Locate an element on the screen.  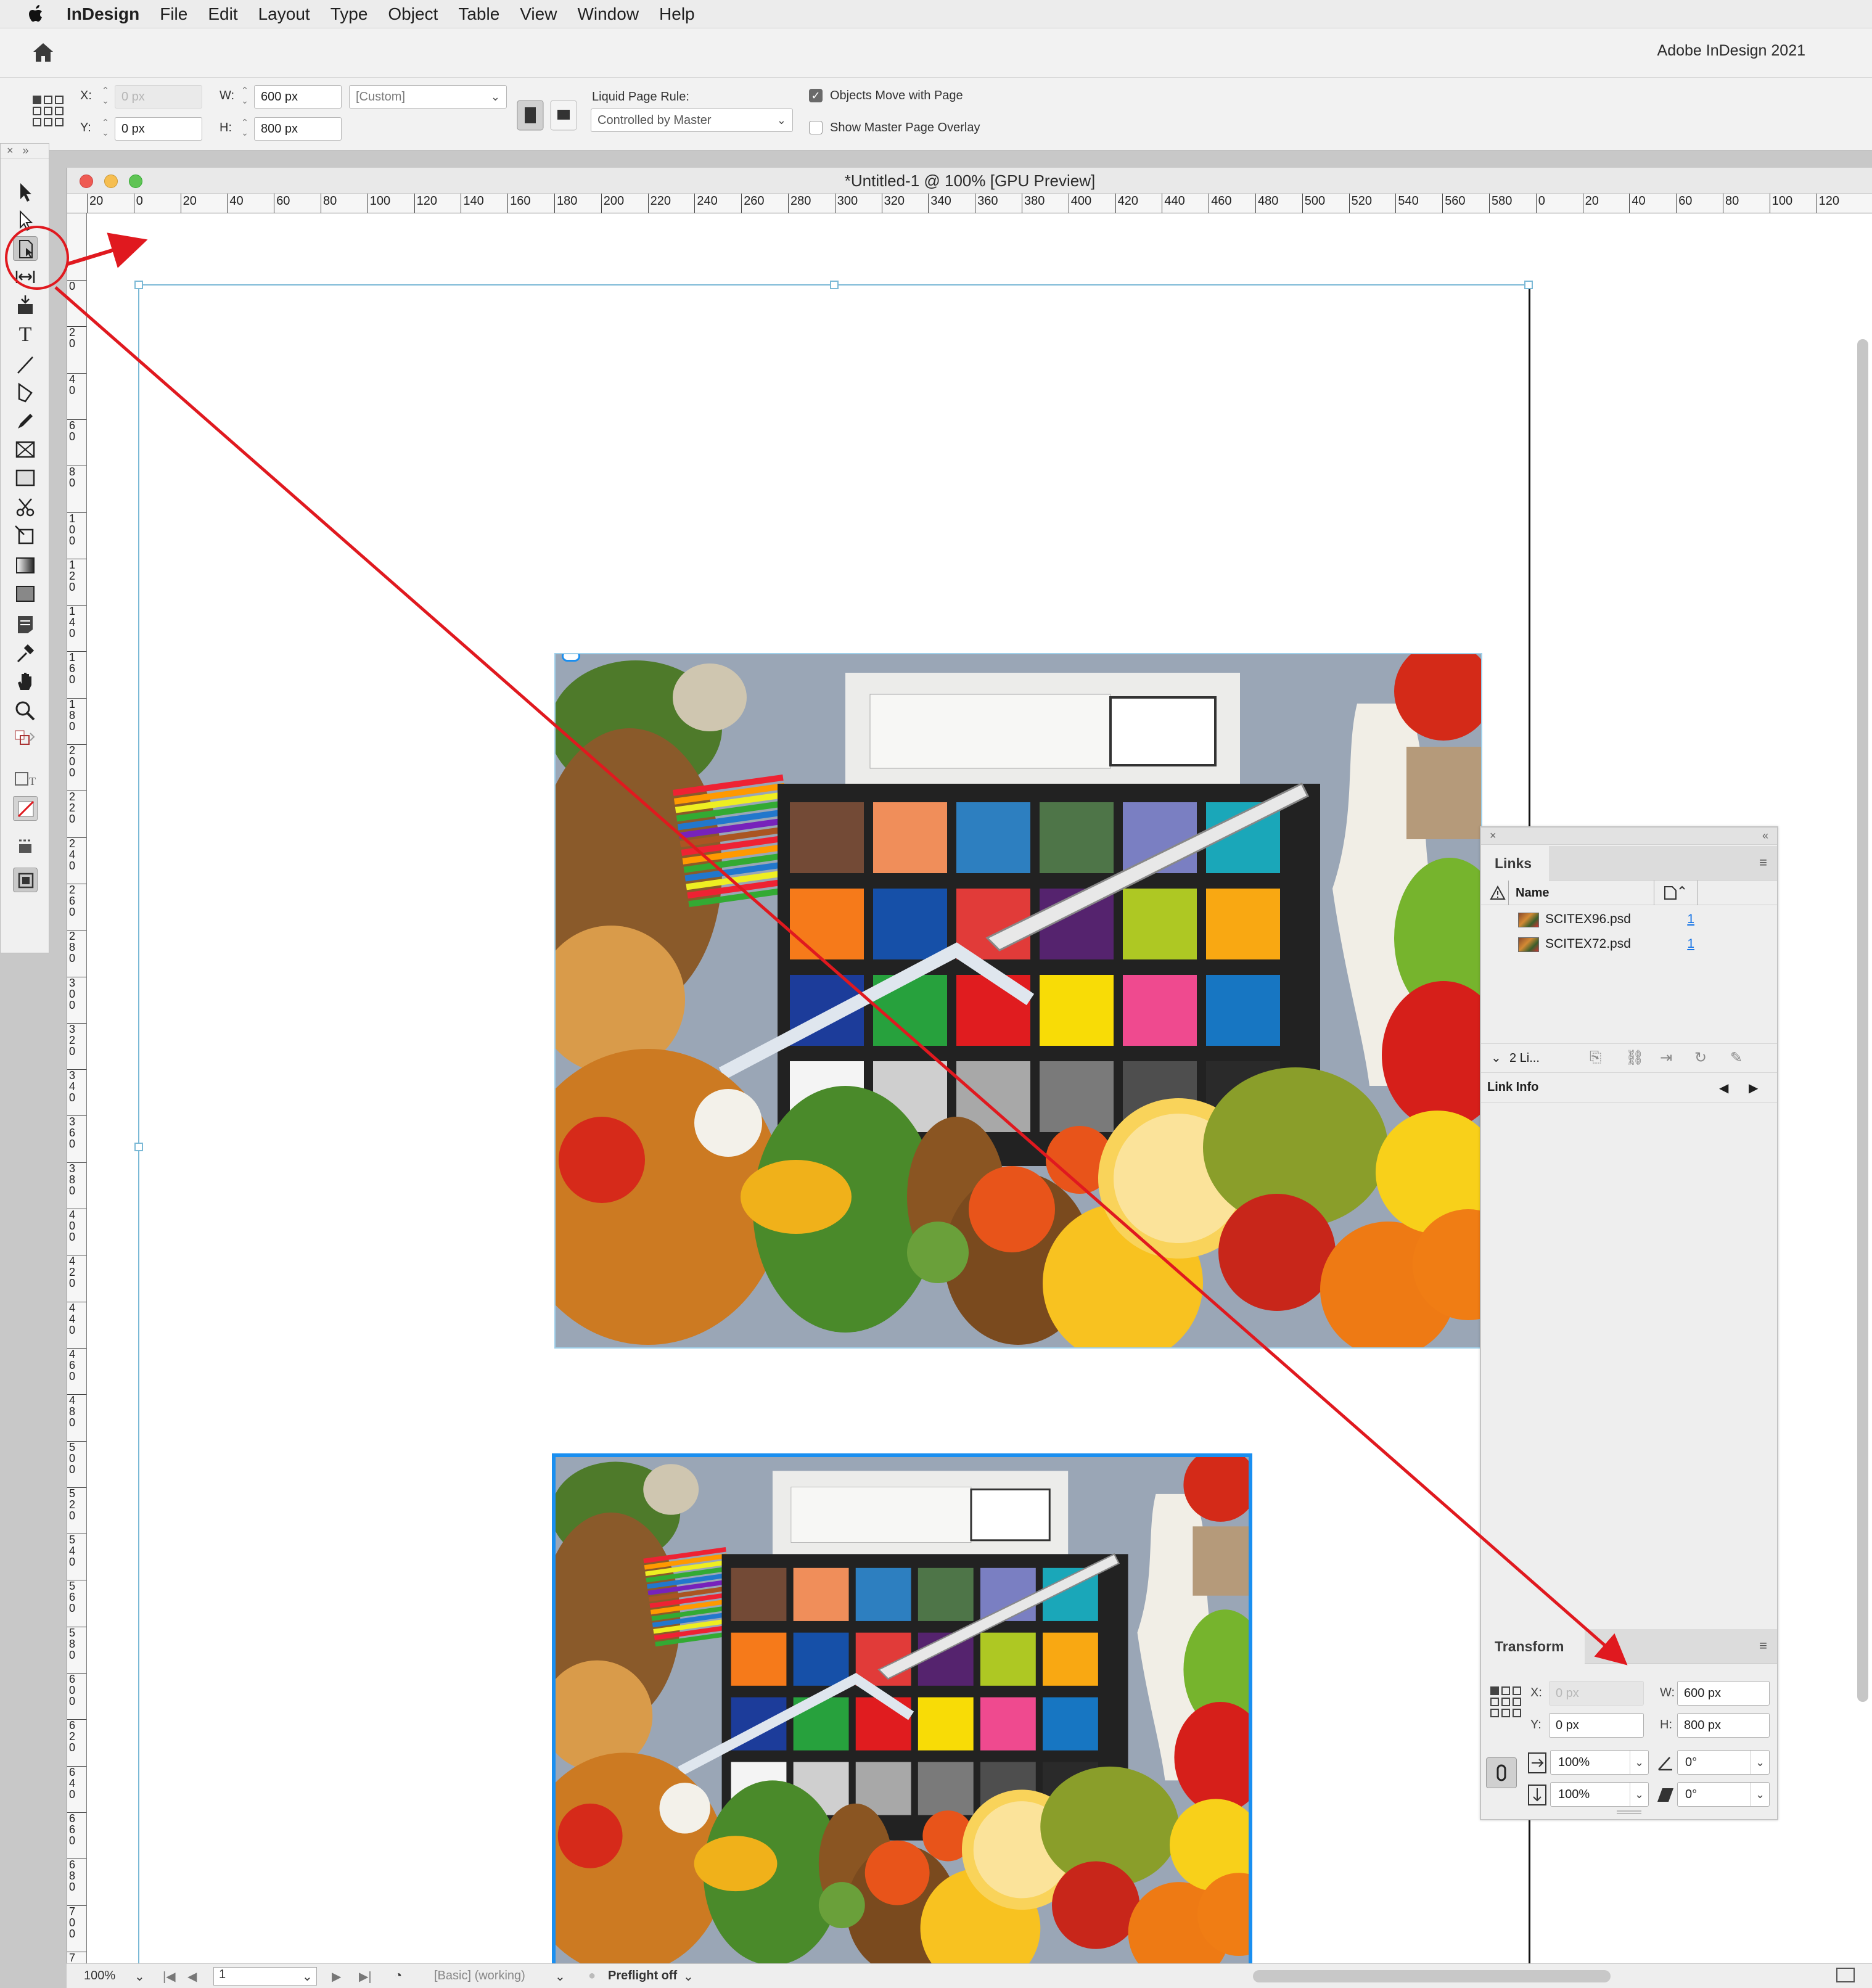
transform-y-field: 0 px is located at coordinates (1596, 1725).